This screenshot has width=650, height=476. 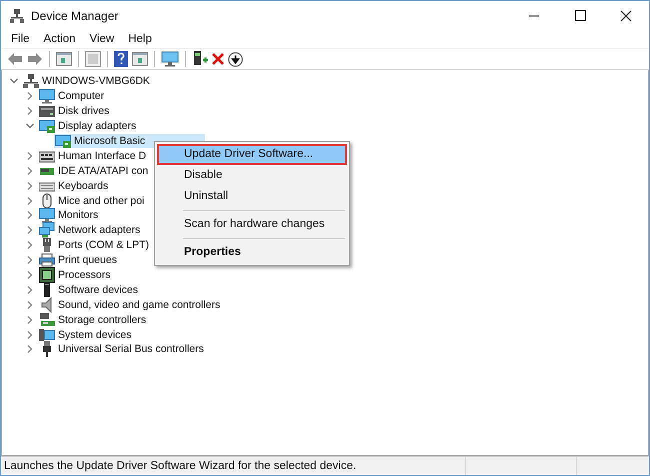 I want to click on menu-item: Action, so click(x=59, y=39).